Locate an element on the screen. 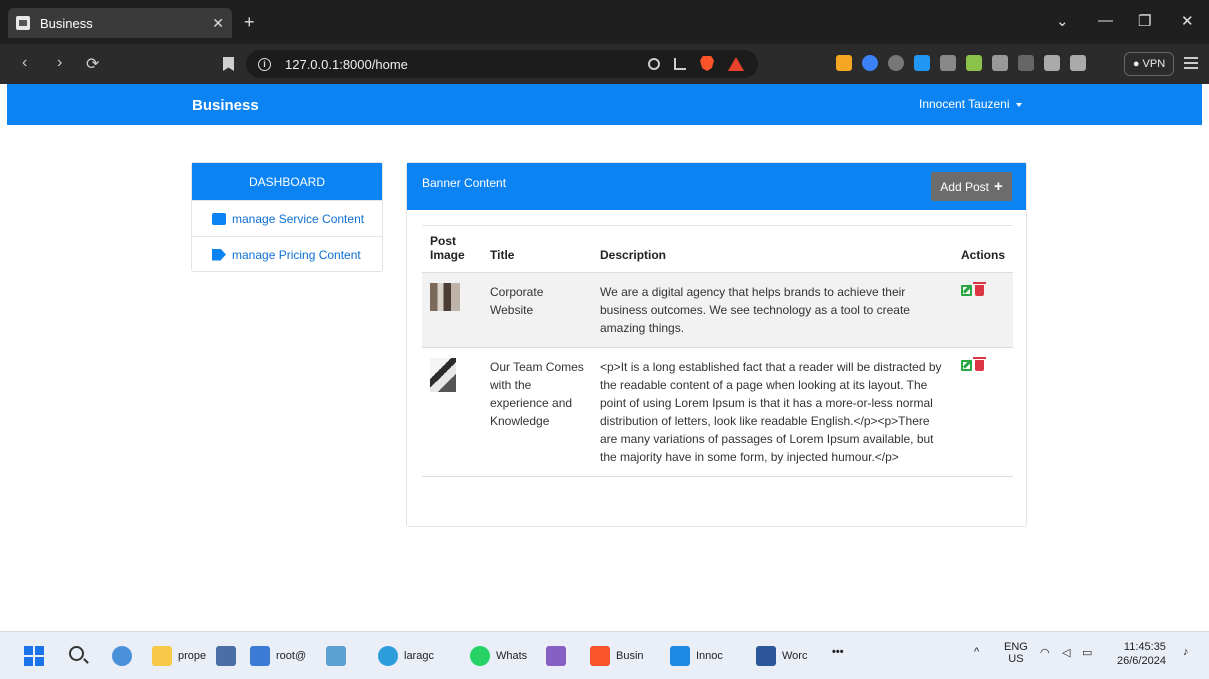 Image resolution: width=1209 pixels, height=679 pixels. panel-title: Banner Content is located at coordinates (464, 183).